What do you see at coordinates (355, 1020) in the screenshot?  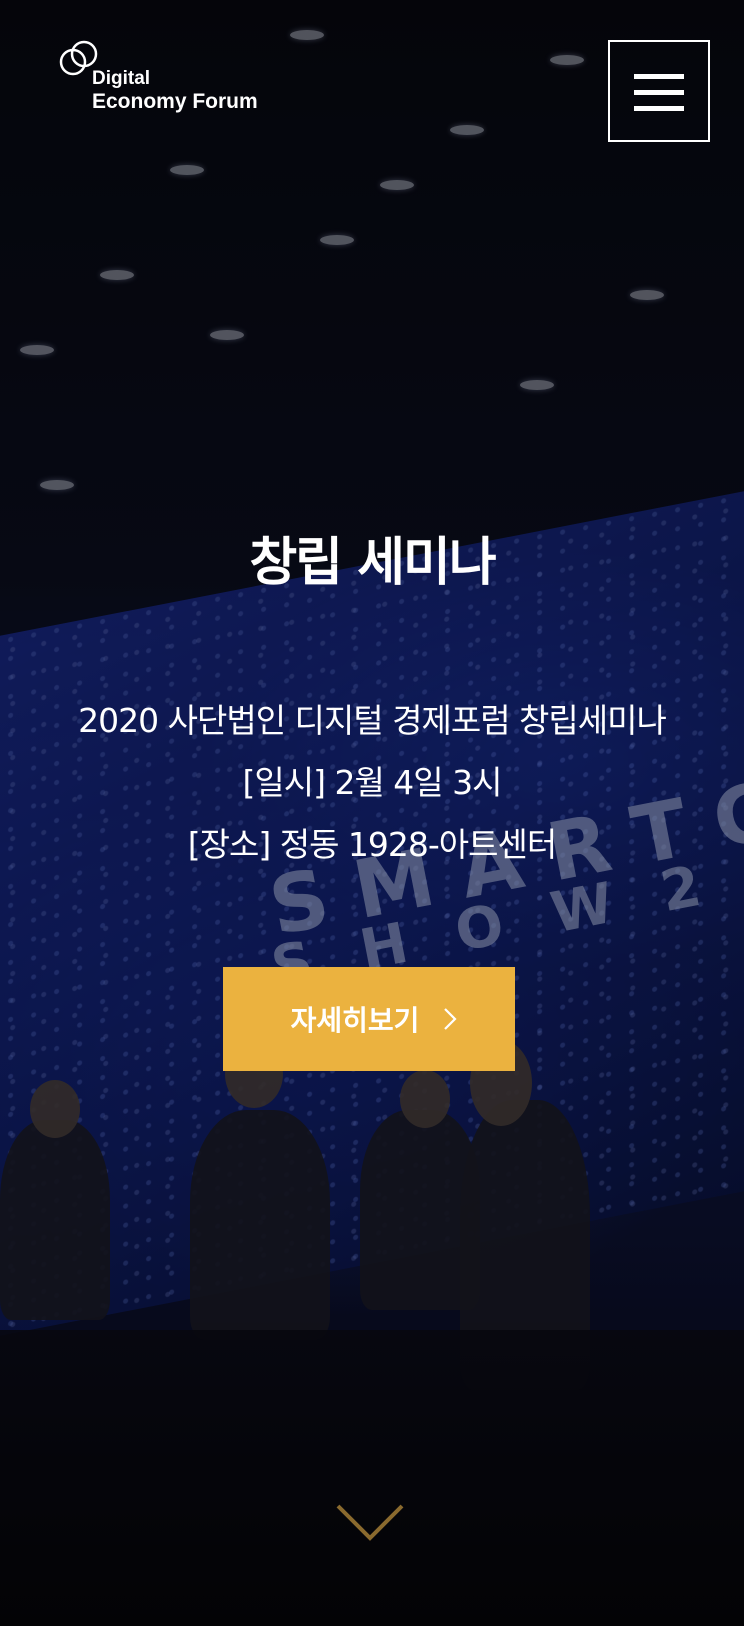 I see `view-details-label: 자세히보기` at bounding box center [355, 1020].